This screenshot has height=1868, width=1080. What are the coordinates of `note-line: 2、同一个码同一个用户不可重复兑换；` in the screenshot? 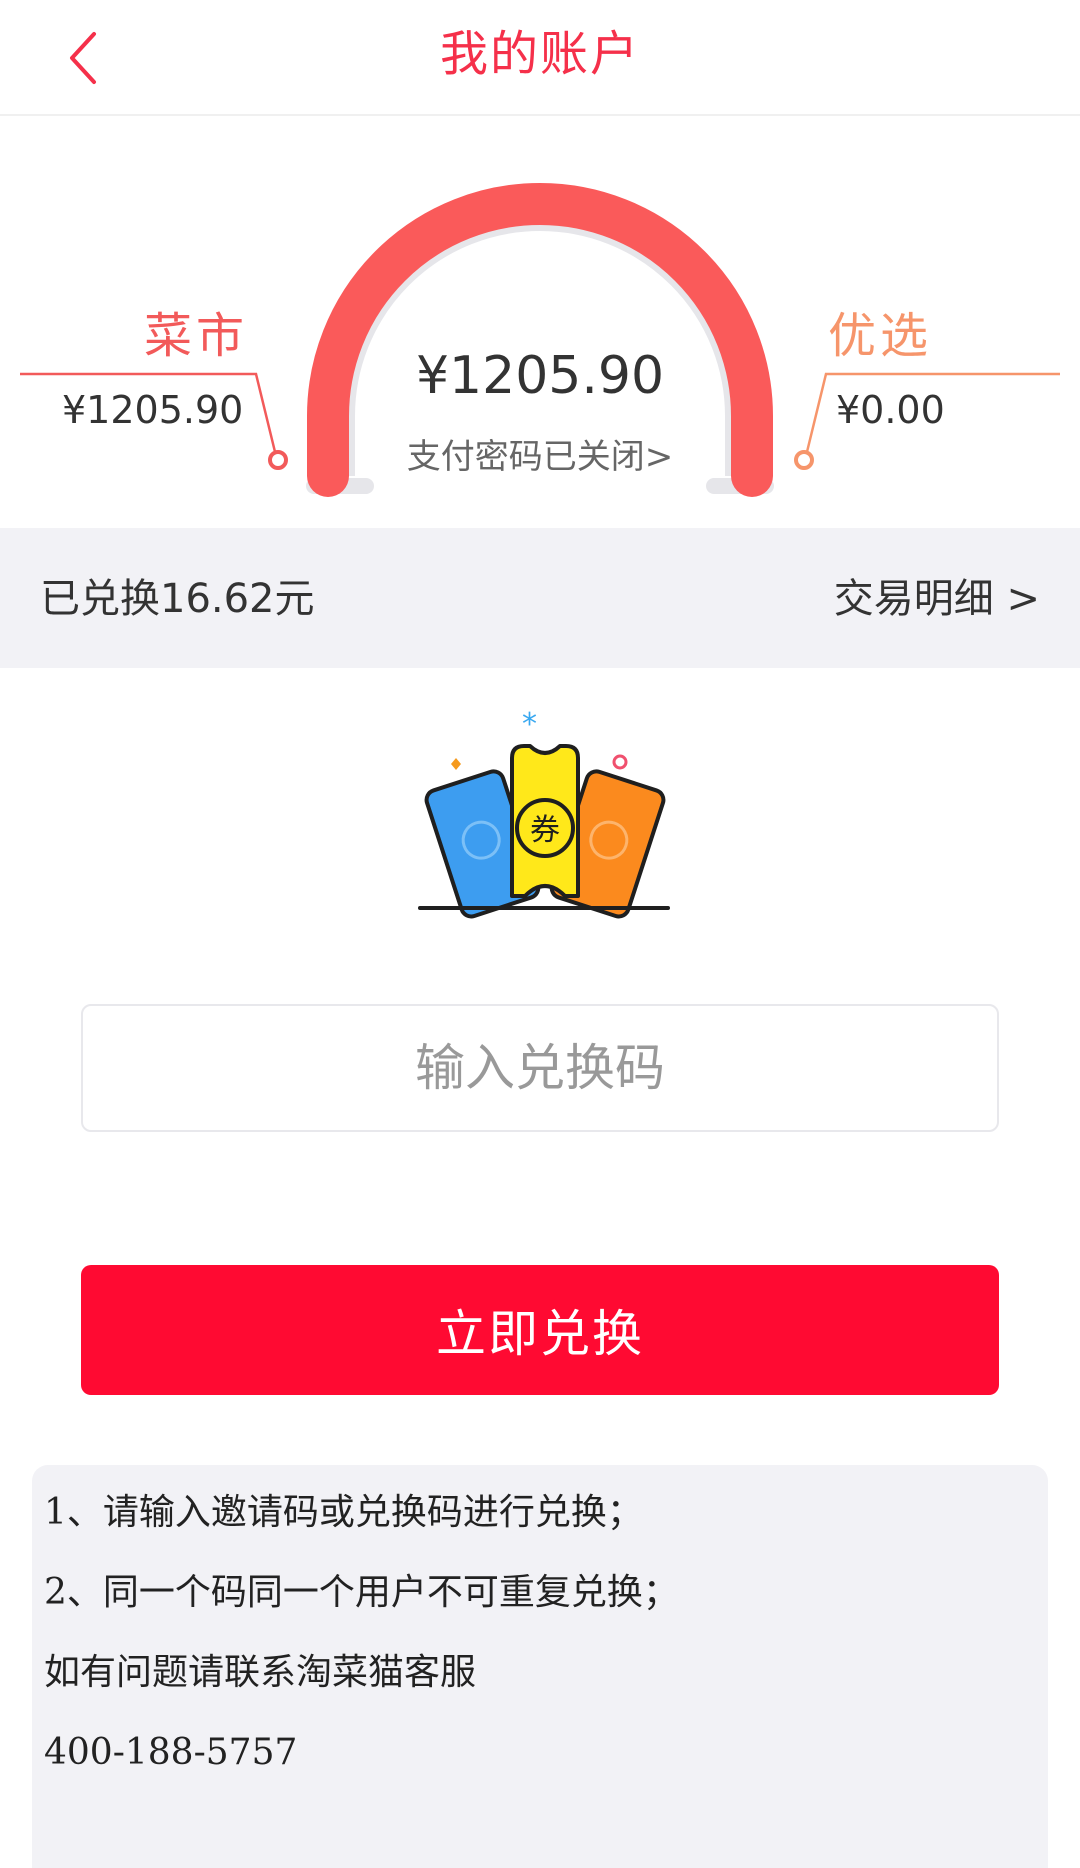 It's located at (361, 1592).